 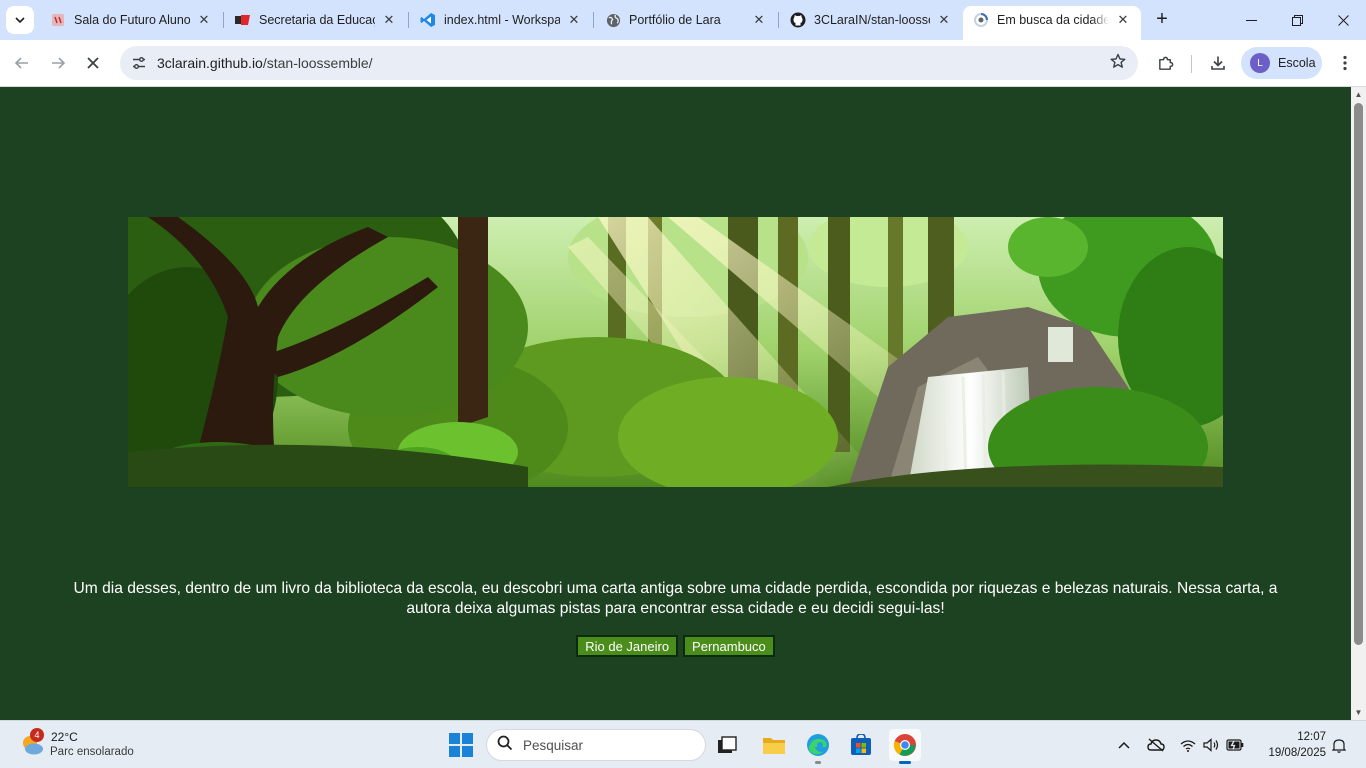 I want to click on minimize-button, so click(x=1251, y=20).